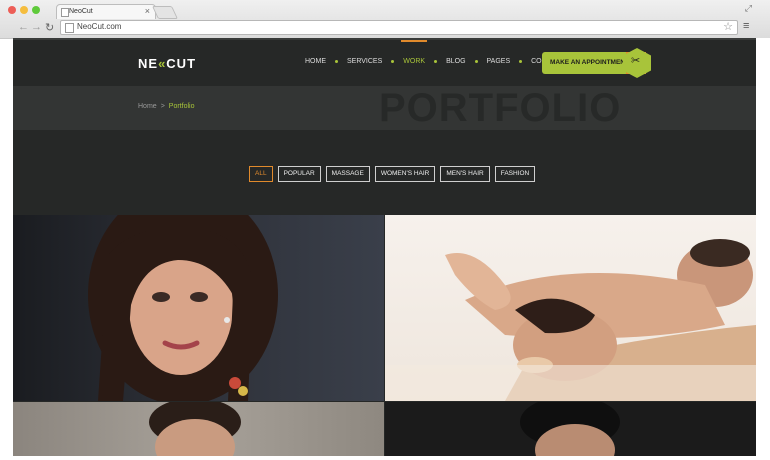 The height and width of the screenshot is (460, 770). Describe the element at coordinates (499, 61) in the screenshot. I see `nav-pages: PAGES` at that location.